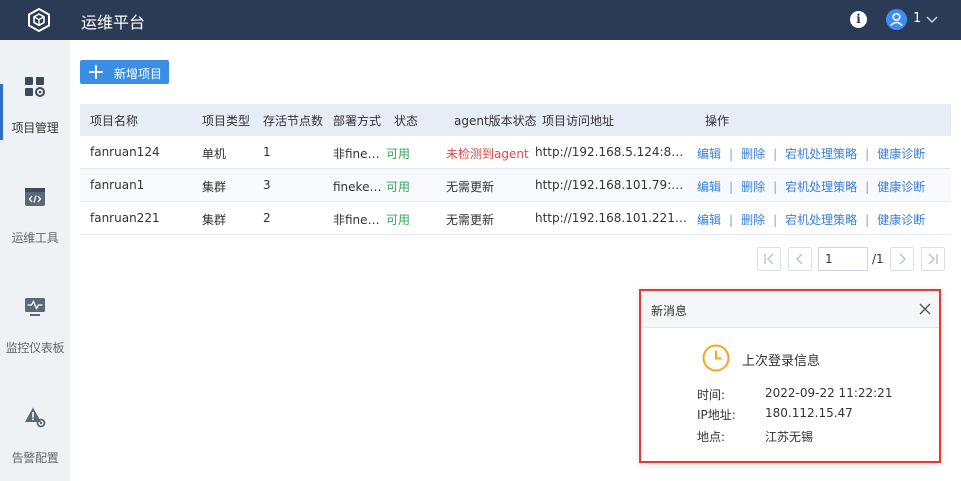  What do you see at coordinates (711, 395) in the screenshot?
I see `field-label: 时间:` at bounding box center [711, 395].